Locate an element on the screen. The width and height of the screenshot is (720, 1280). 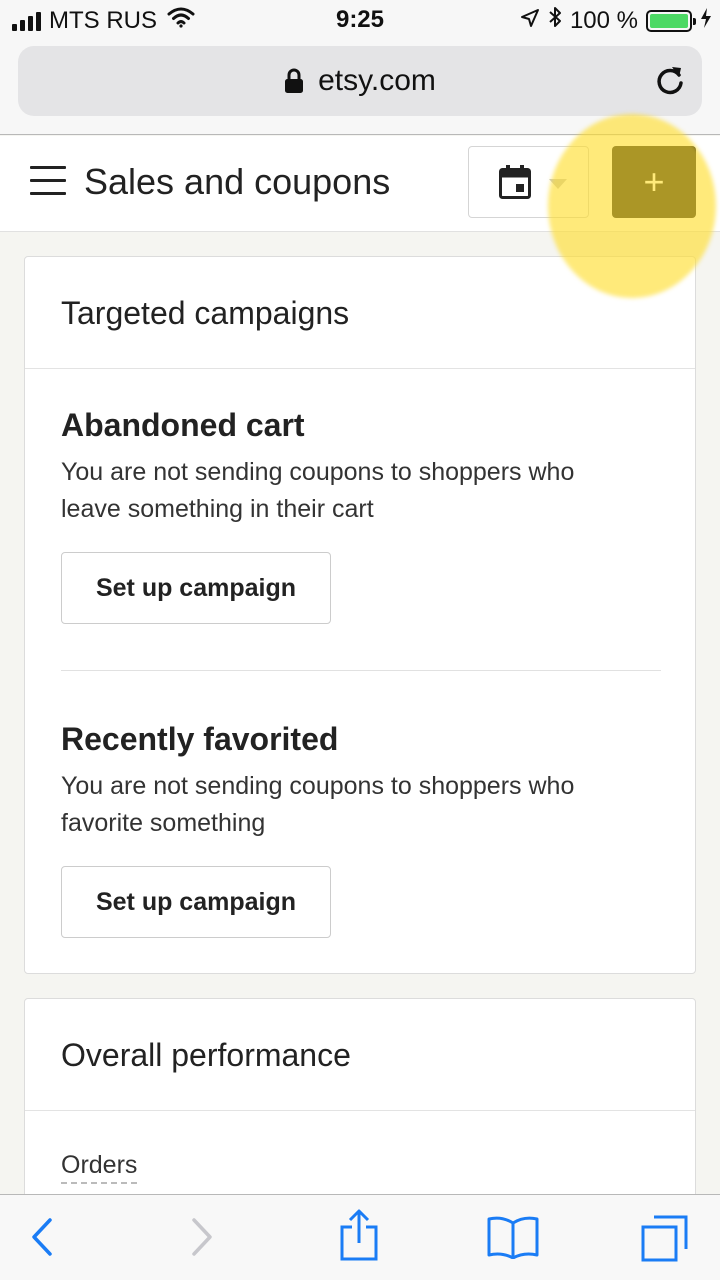
lock-icon is located at coordinates (294, 81).